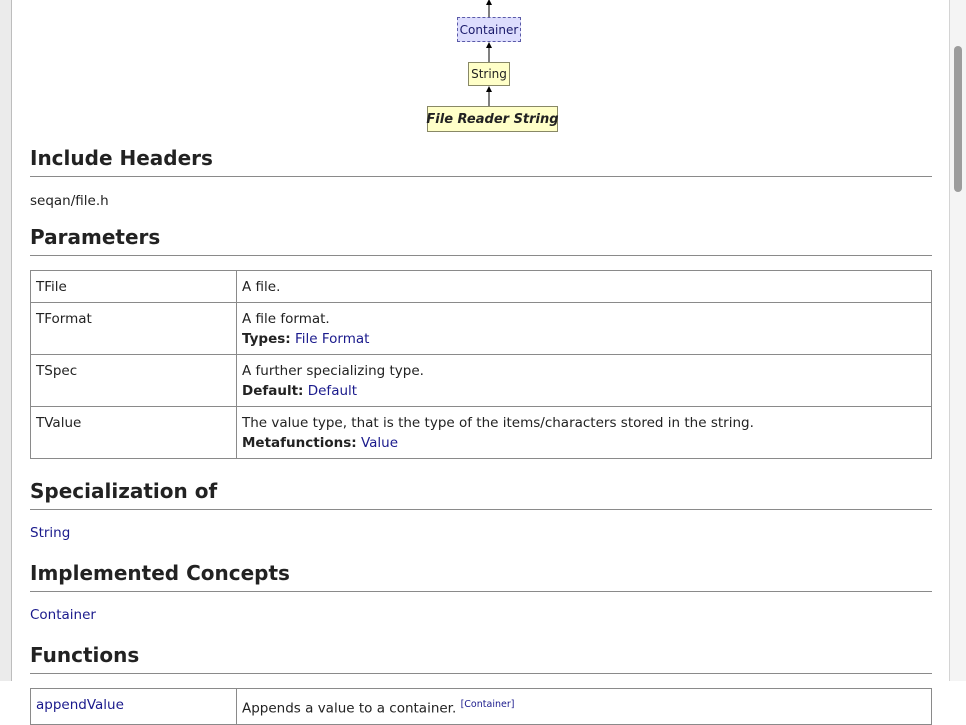 This screenshot has width=966, height=725. What do you see at coordinates (349, 708) in the screenshot?
I see `function-desc-text: Appends a value to a container.` at bounding box center [349, 708].